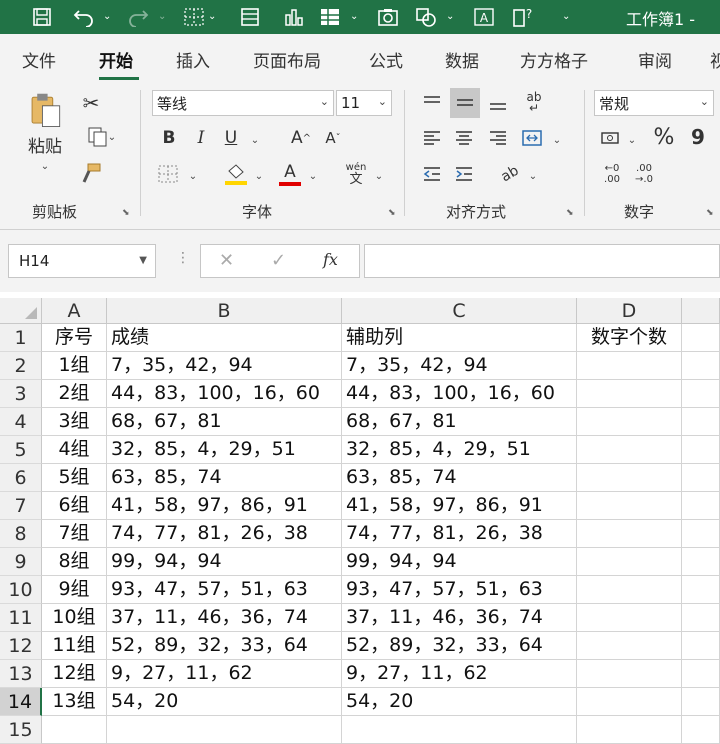  Describe the element at coordinates (45, 132) in the screenshot. I see `paste-button: 粘贴 ⌄` at that location.